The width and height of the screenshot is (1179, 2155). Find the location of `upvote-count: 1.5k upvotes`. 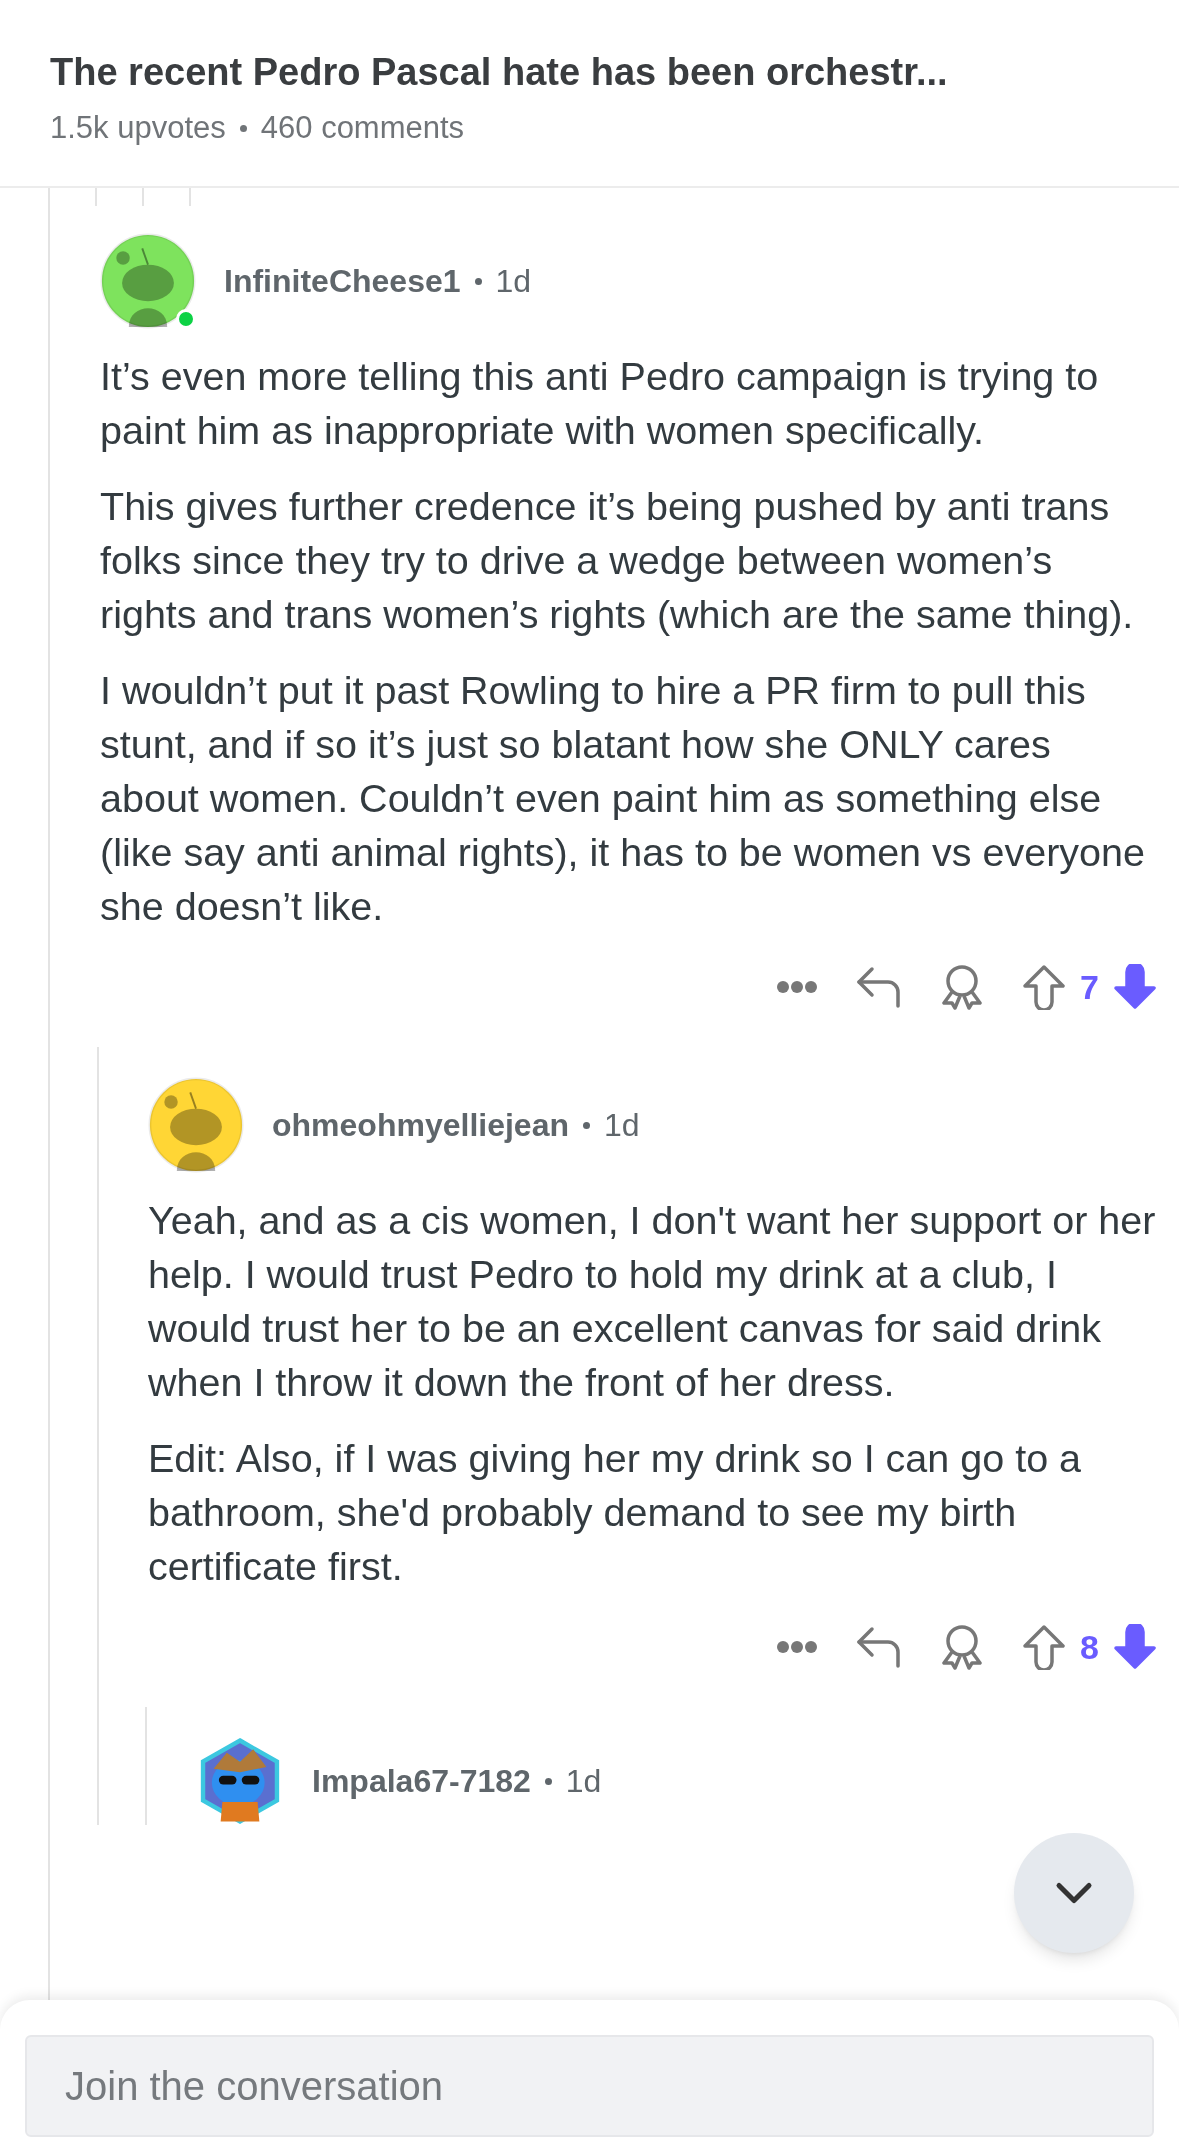

upvote-count: 1.5k upvotes is located at coordinates (138, 128).